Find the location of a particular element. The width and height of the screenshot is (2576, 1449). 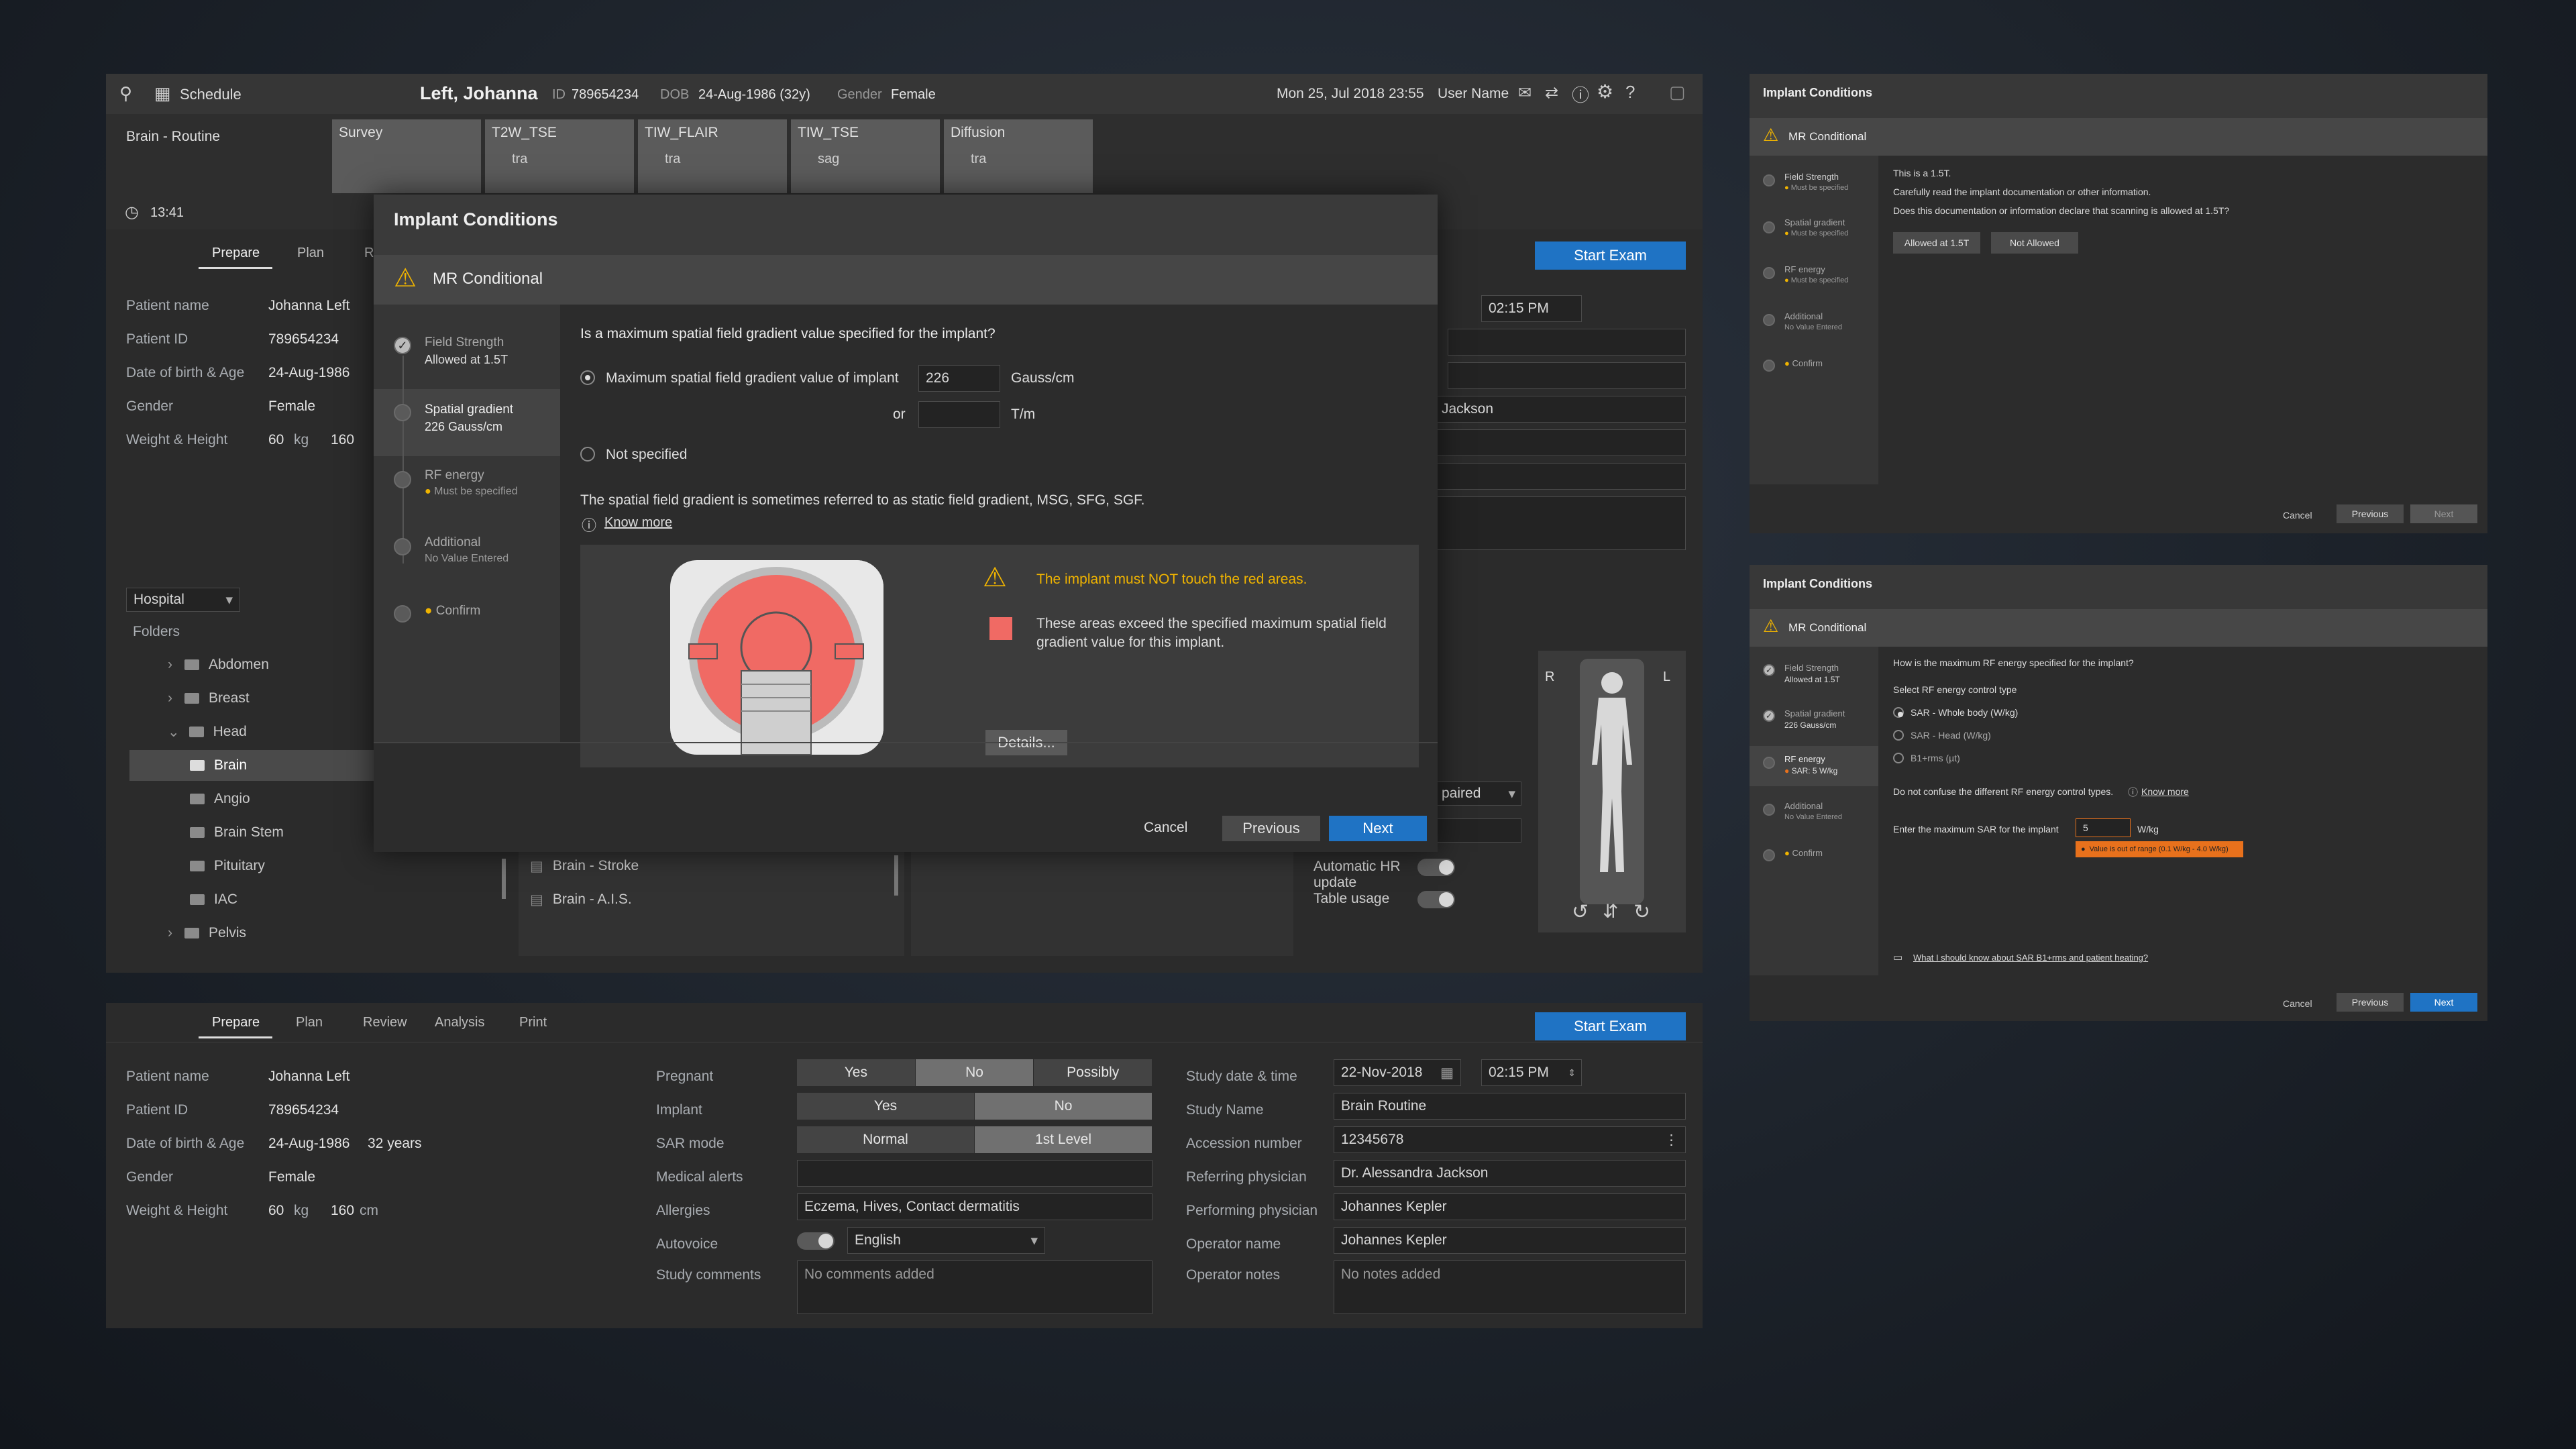

tab-review: Review is located at coordinates (385, 1022).